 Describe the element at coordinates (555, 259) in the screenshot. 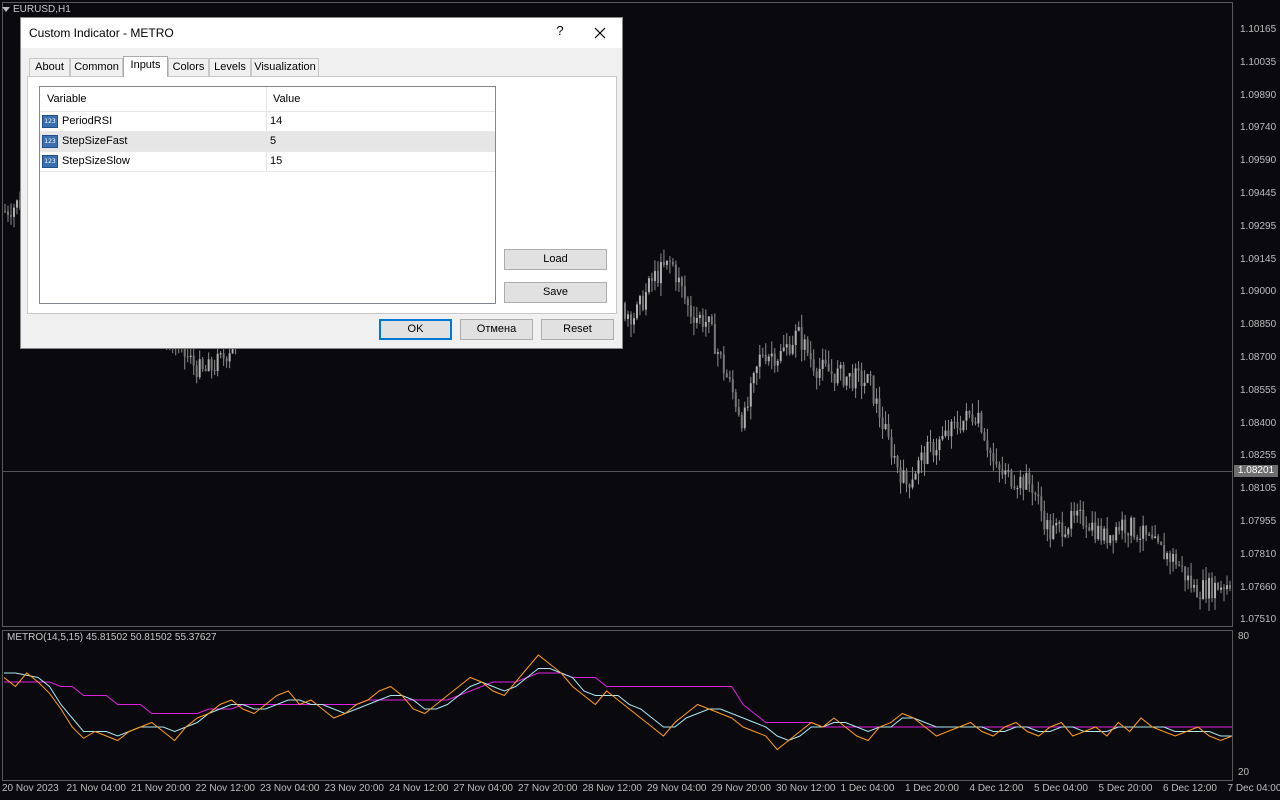

I see `load-button: Load` at that location.